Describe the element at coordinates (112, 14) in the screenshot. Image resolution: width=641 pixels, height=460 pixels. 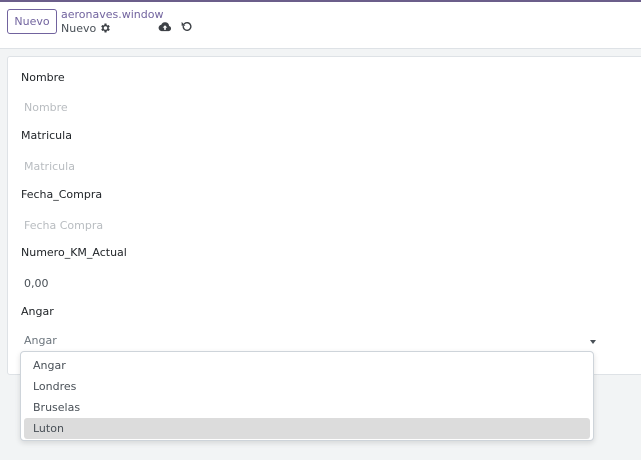
I see `breadcrumb-link: aeronaves.window` at that location.